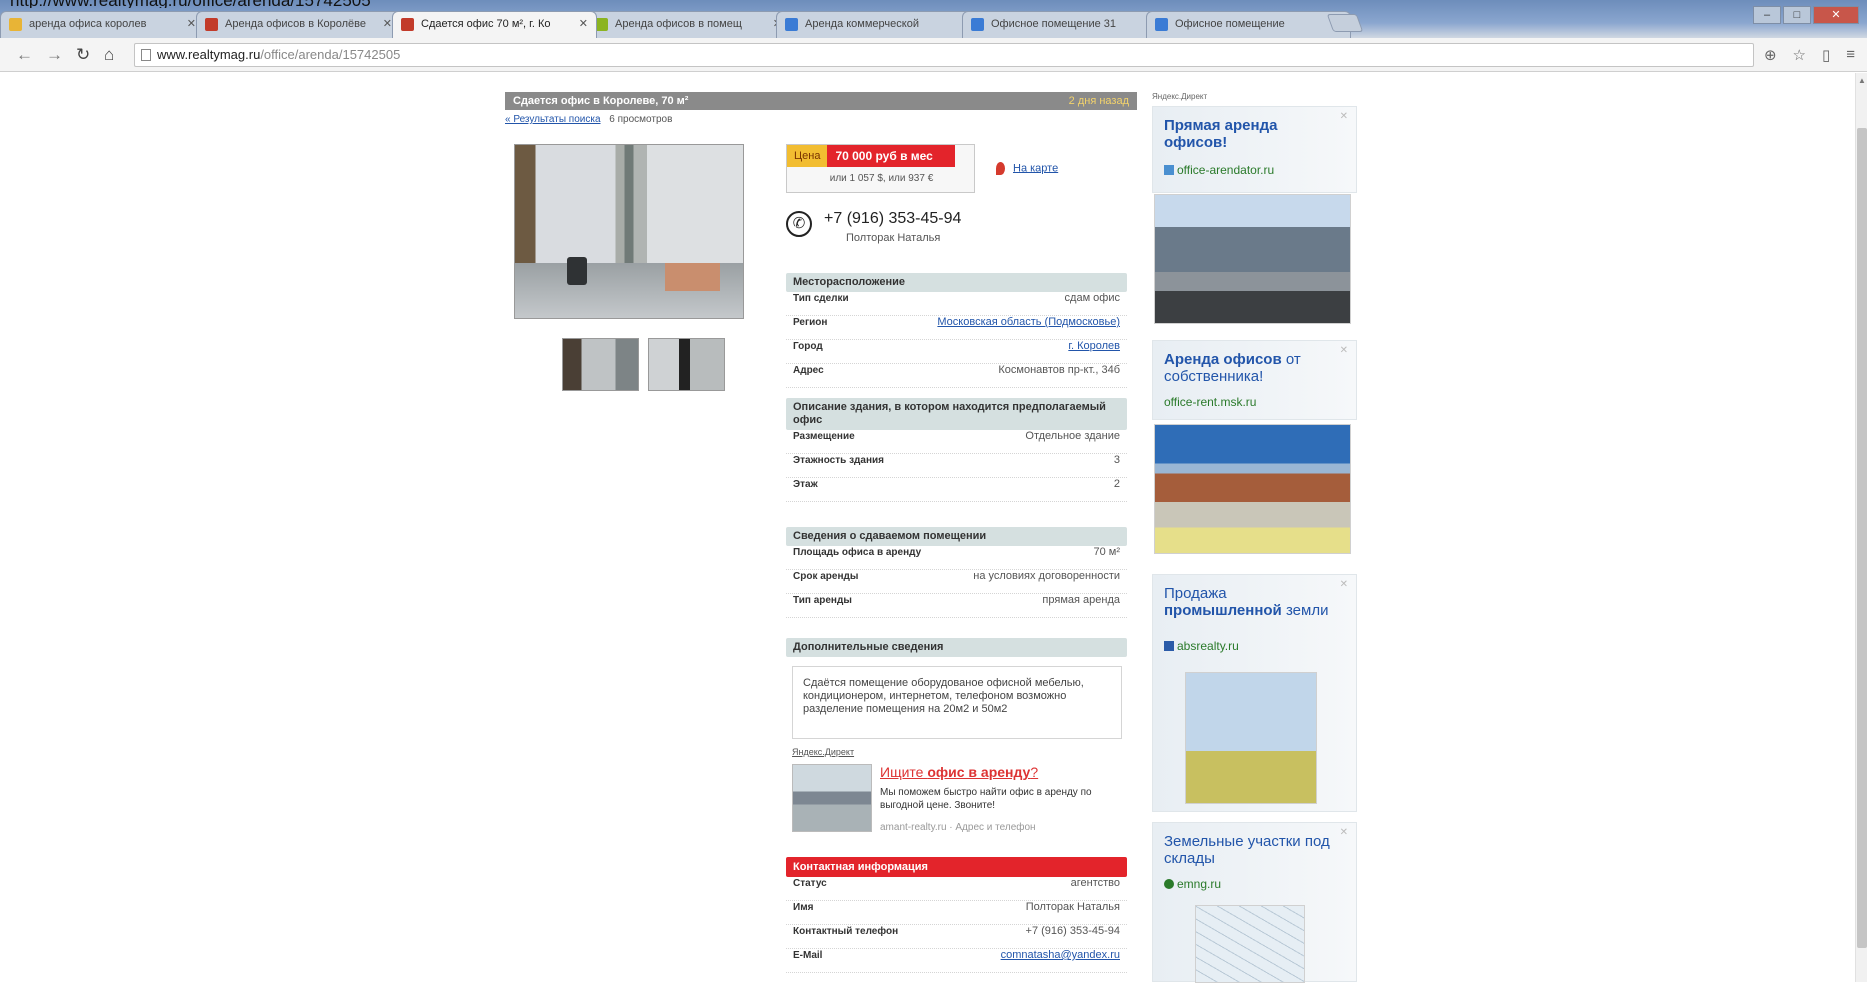 The height and width of the screenshot is (983, 1867). I want to click on close-window-icon: ✕, so click(1836, 15).